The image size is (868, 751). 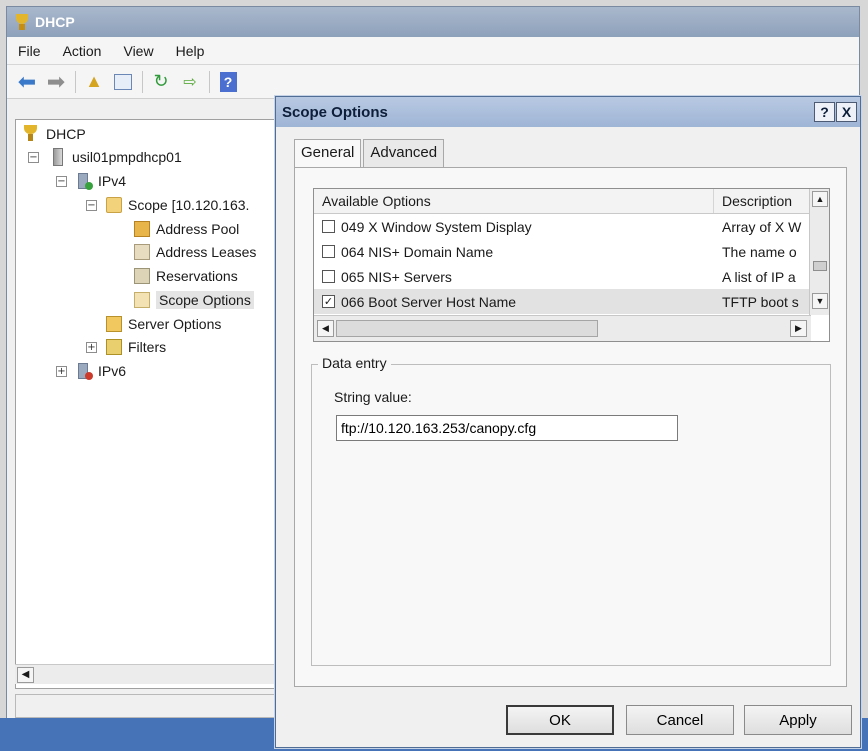 What do you see at coordinates (759, 251) in the screenshot?
I see `option-description: The name o` at bounding box center [759, 251].